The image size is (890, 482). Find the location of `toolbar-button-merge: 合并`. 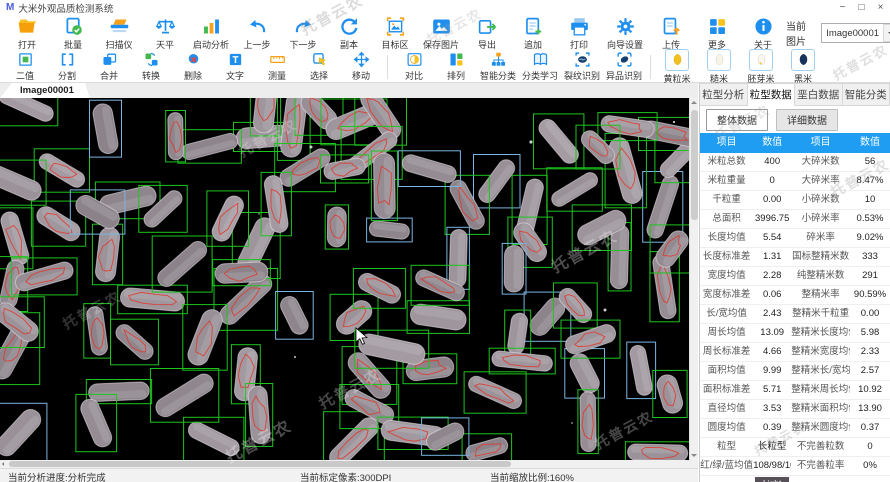

toolbar-button-merge: 合并 is located at coordinates (109, 66).